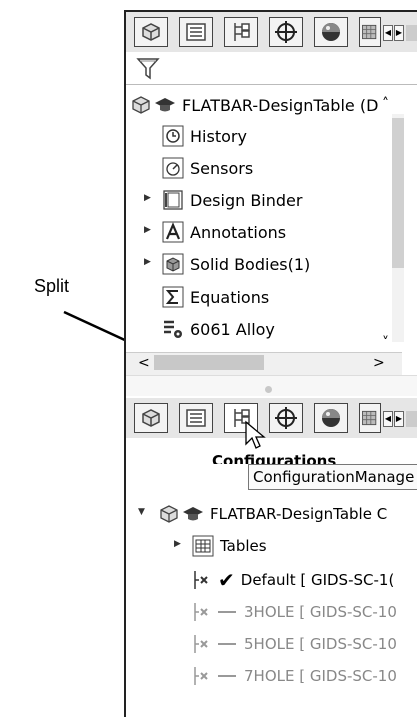 The height and width of the screenshot is (717, 417). I want to click on part-root-label: FLATBAR-DesignTable (D, so click(280, 105).